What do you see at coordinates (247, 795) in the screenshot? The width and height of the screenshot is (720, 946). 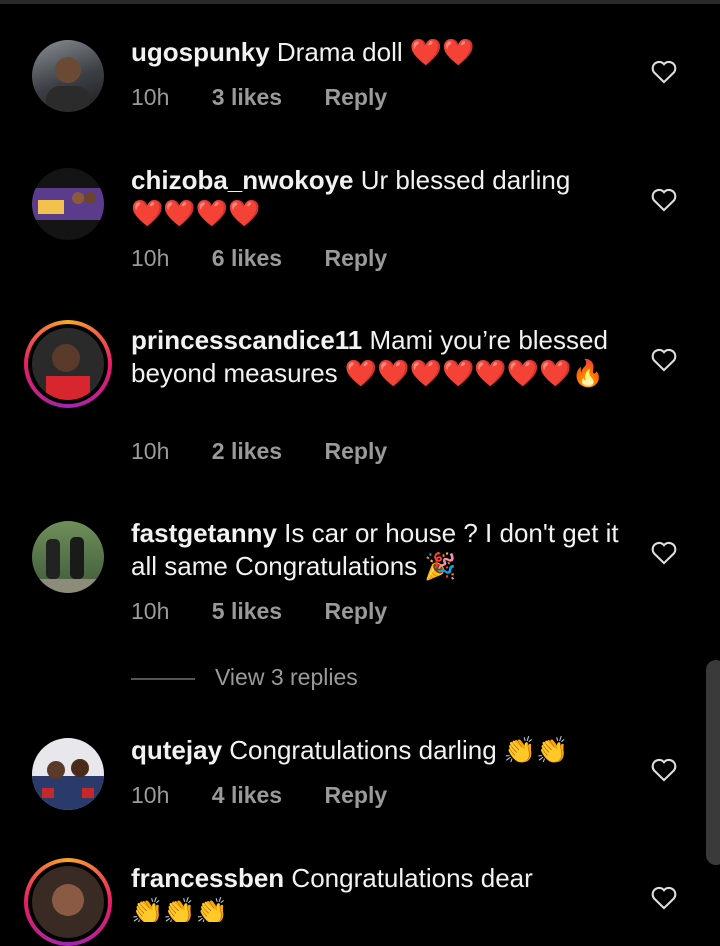 I see `likes-count: 4 likes` at bounding box center [247, 795].